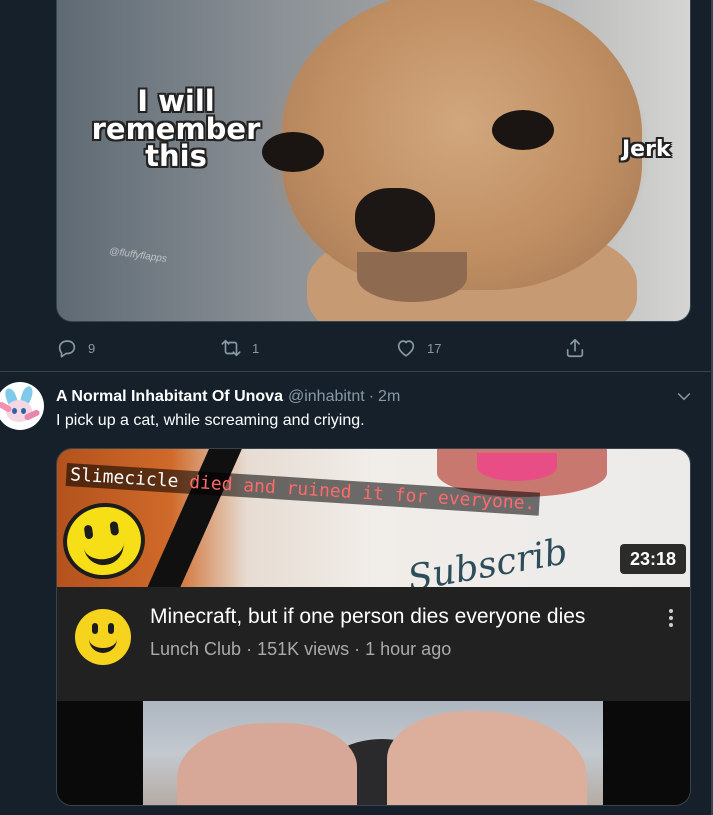 The image size is (713, 815). Describe the element at coordinates (67, 349) in the screenshot. I see `reply-icon` at that location.